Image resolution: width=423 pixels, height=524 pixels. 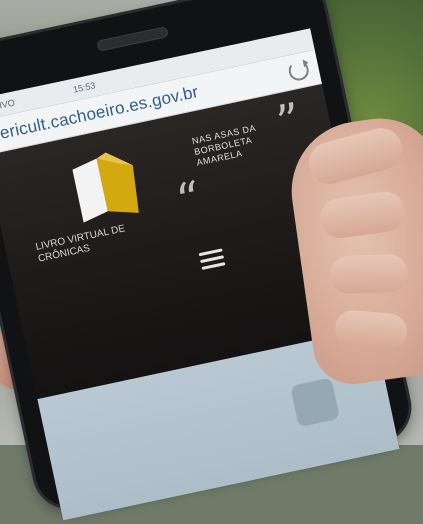 I want to click on quote-open: “, so click(x=188, y=199).